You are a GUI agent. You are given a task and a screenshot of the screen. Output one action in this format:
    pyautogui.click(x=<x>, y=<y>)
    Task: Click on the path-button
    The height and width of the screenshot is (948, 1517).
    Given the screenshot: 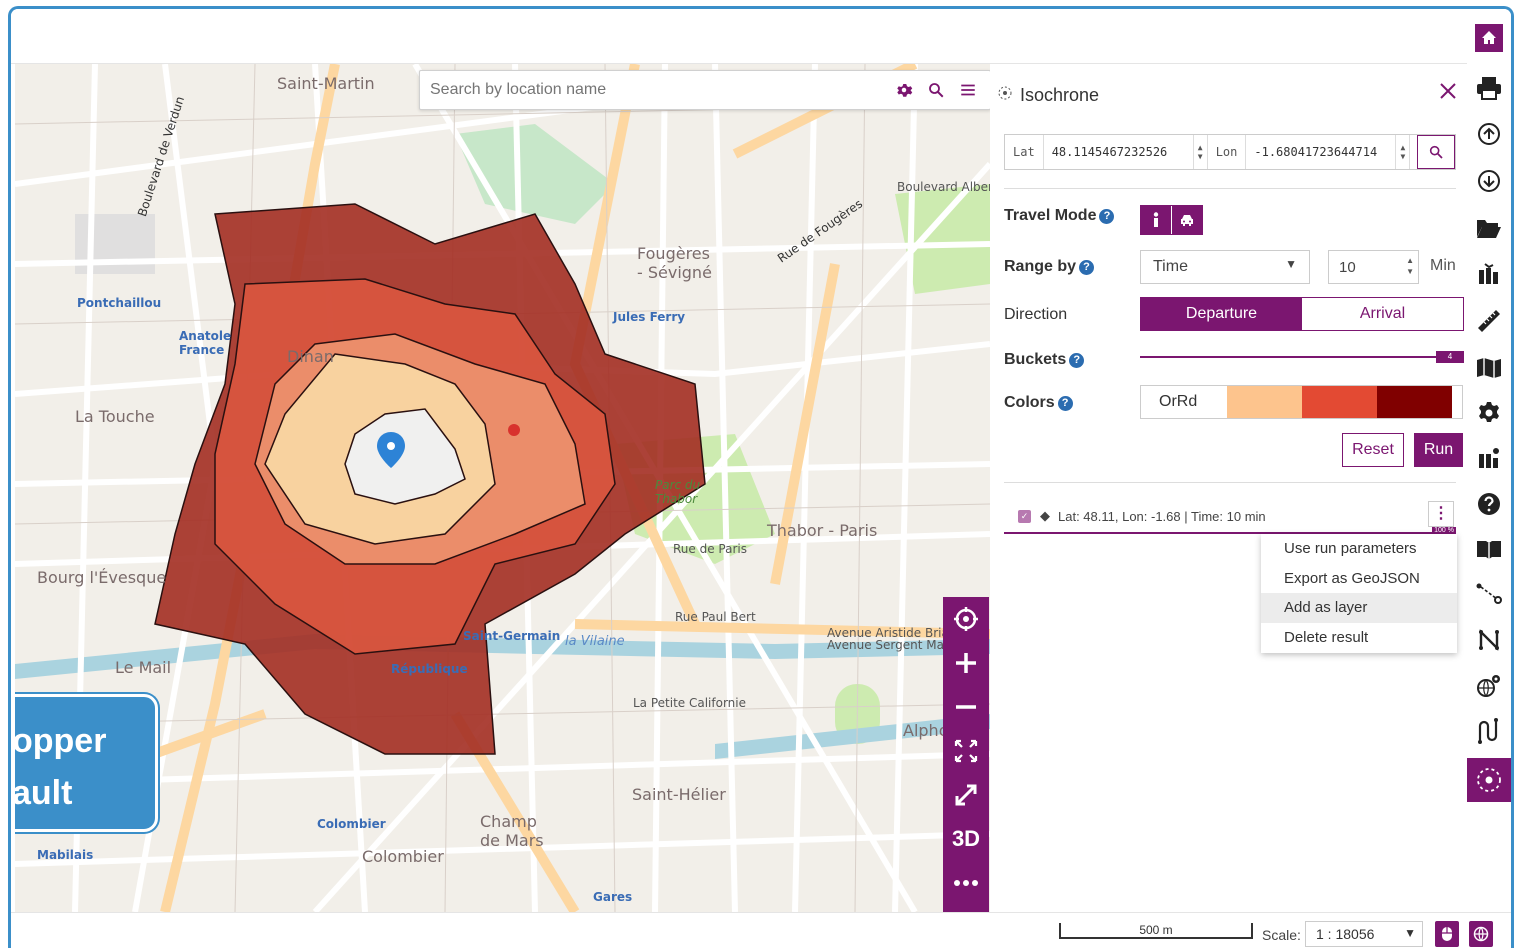 What is the action you would take?
    pyautogui.click(x=1489, y=731)
    